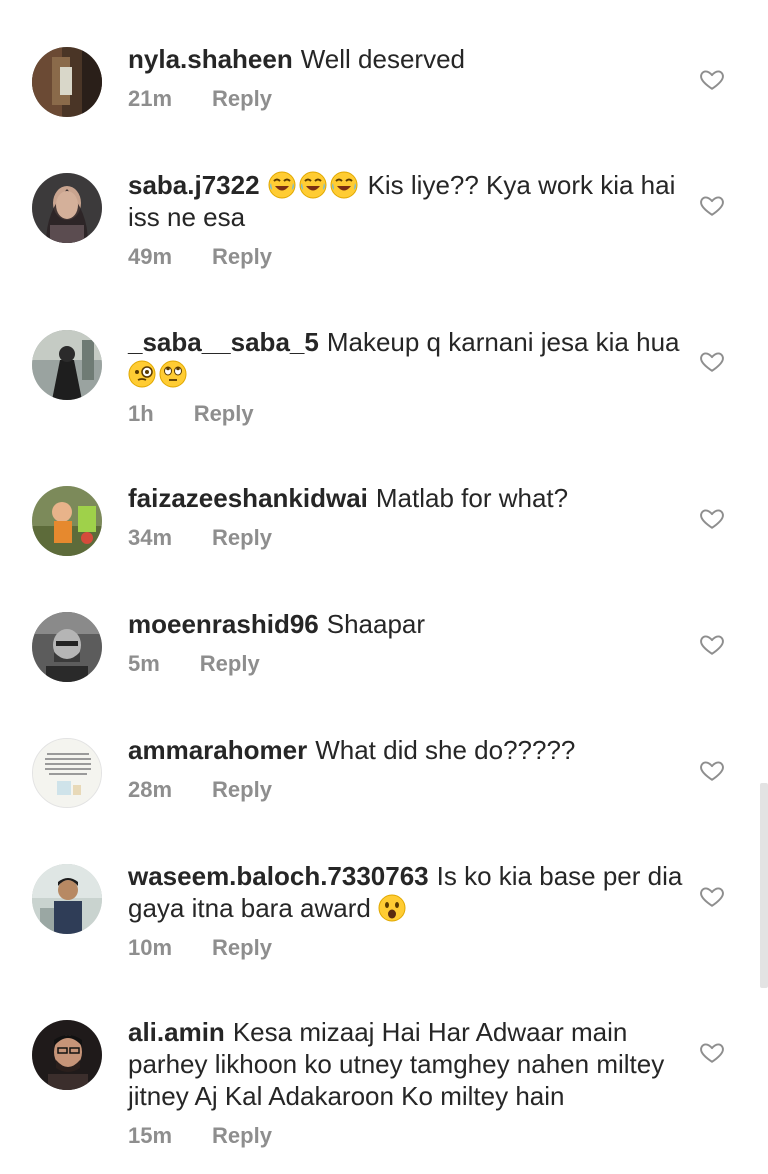  What do you see at coordinates (150, 256) in the screenshot?
I see `comment-time: 49m` at bounding box center [150, 256].